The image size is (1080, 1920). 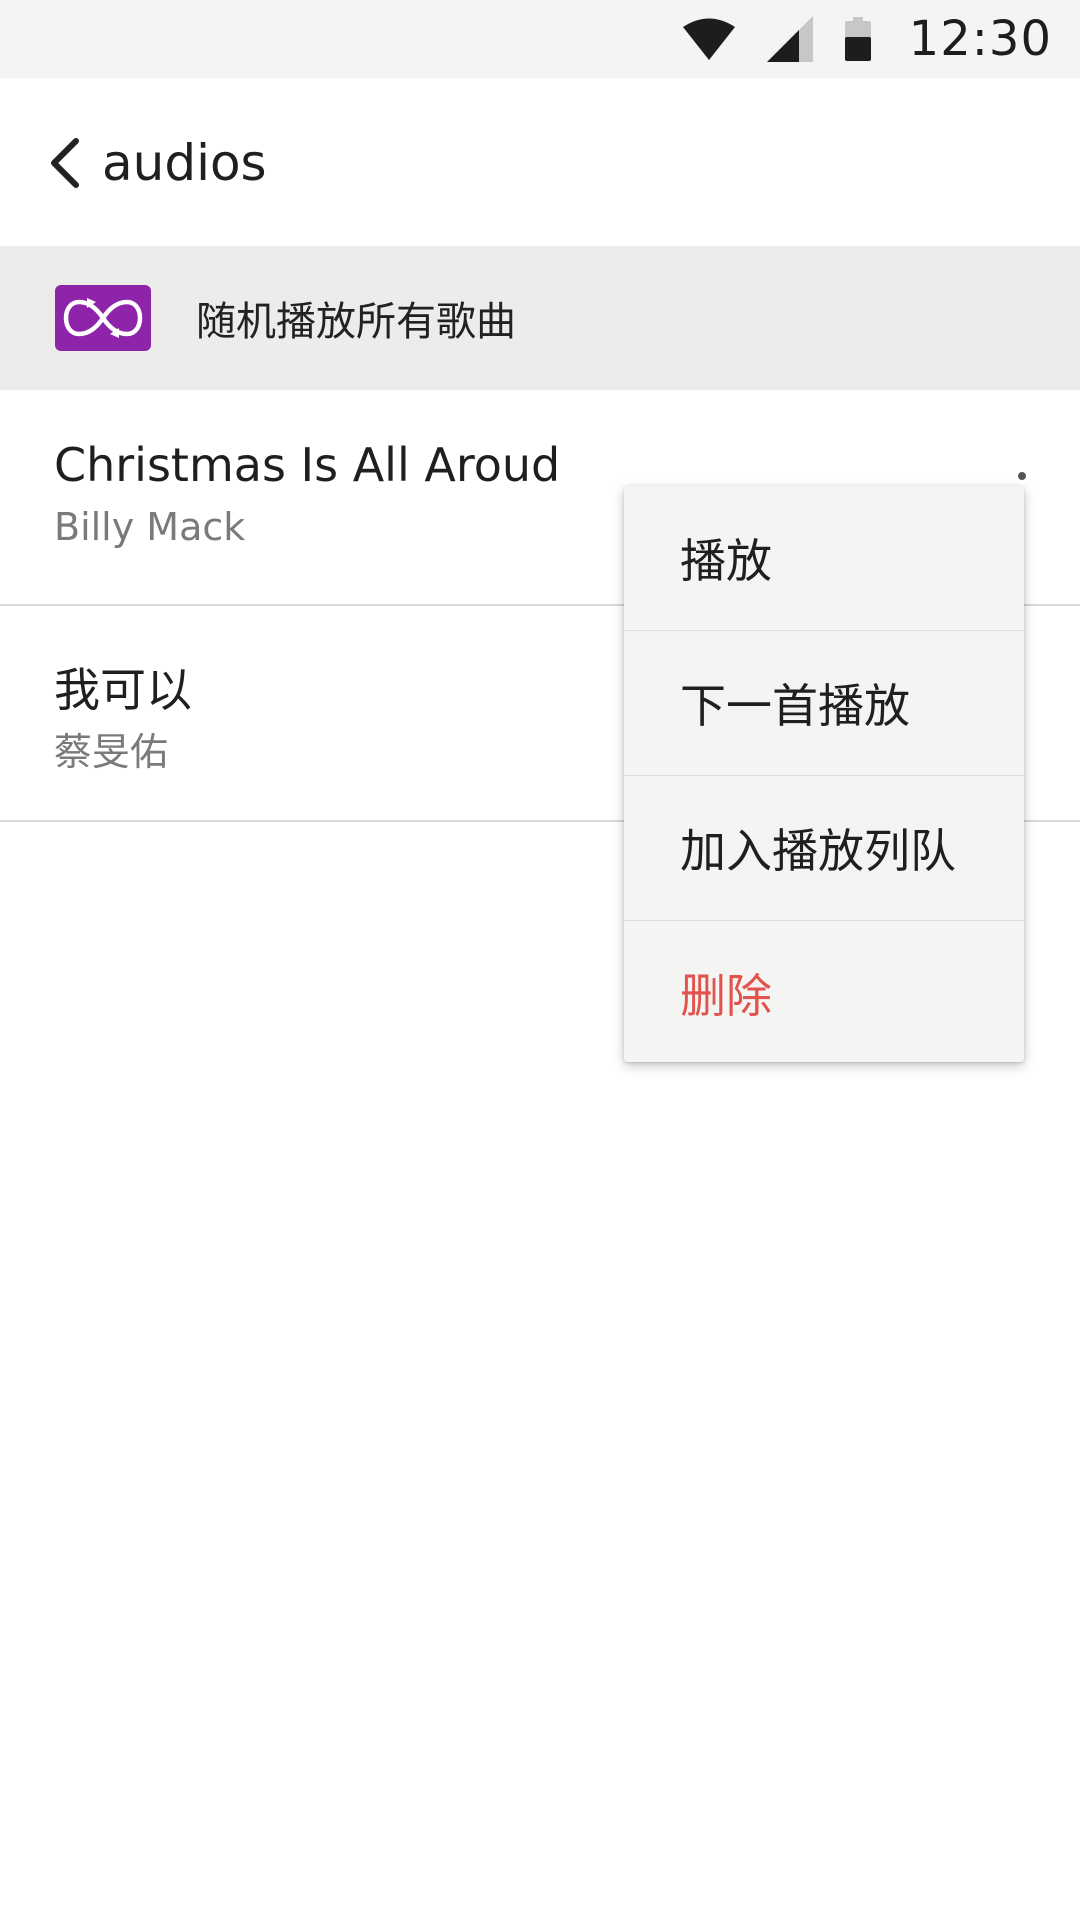 I want to click on context-menu: 播放 下一首播放 加入播放列队 删除, so click(x=824, y=774).